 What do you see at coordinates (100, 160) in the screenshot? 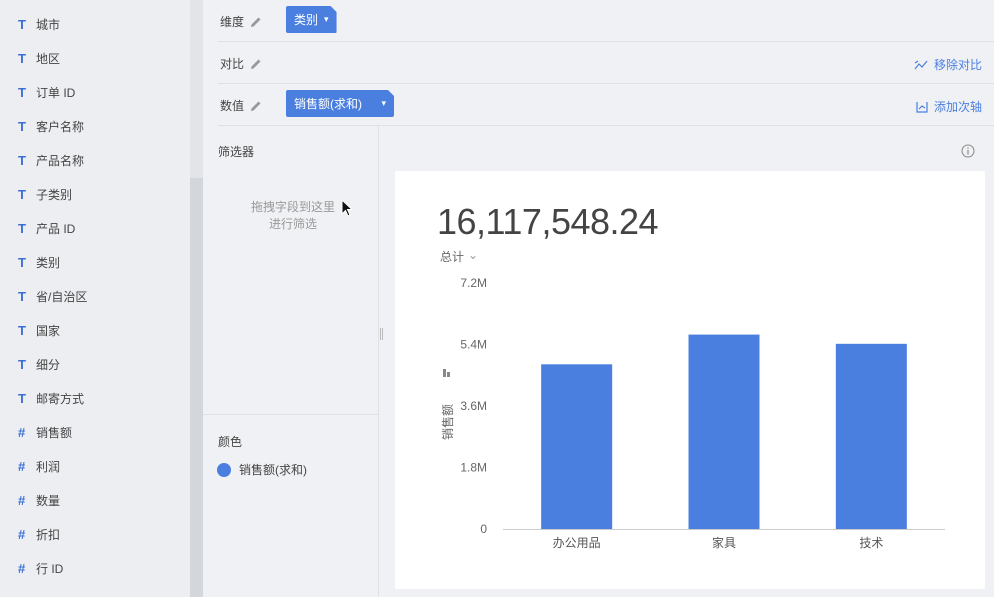
I see `field-list-item: T 产品名称` at bounding box center [100, 160].